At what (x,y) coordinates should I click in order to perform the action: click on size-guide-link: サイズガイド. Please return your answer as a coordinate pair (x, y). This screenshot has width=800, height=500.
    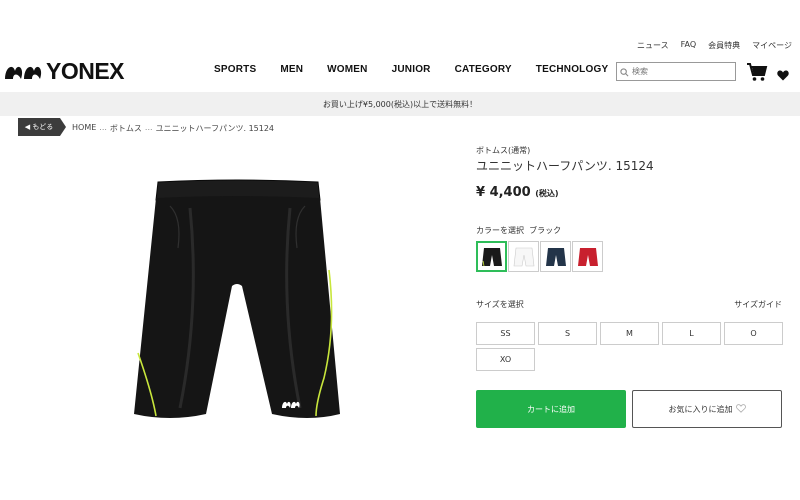
    Looking at the image, I should click on (758, 304).